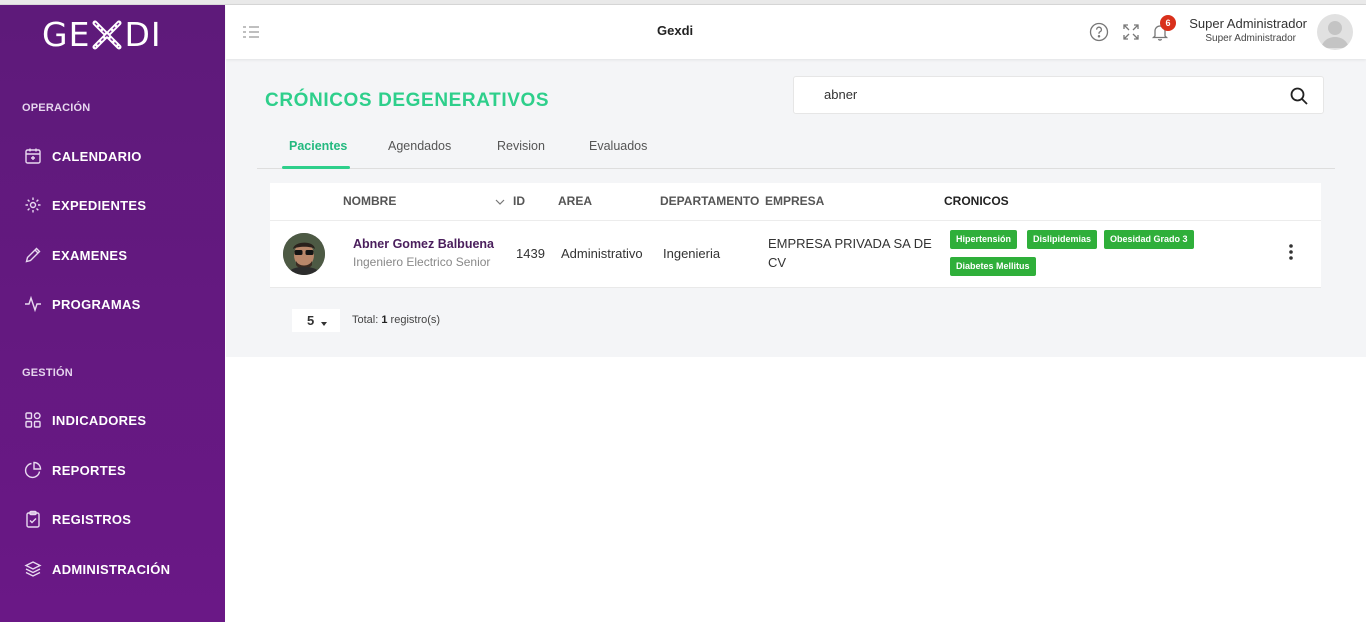 The width and height of the screenshot is (1366, 622). I want to click on column-header-nombre: NOMBRE, so click(369, 201).